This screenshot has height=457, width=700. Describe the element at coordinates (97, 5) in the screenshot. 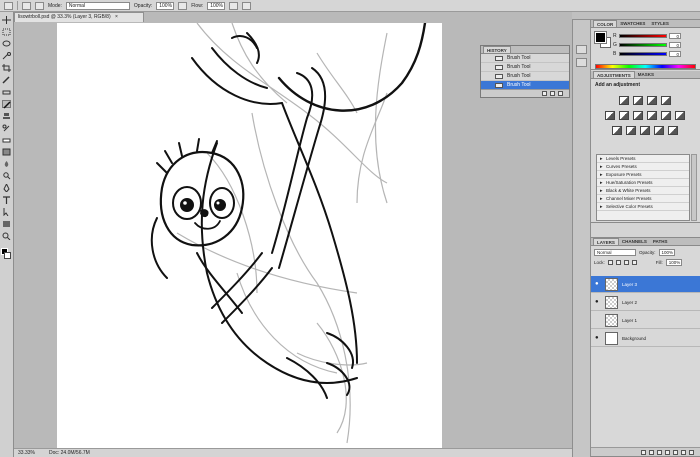

I see `mode-select: Normal` at that location.